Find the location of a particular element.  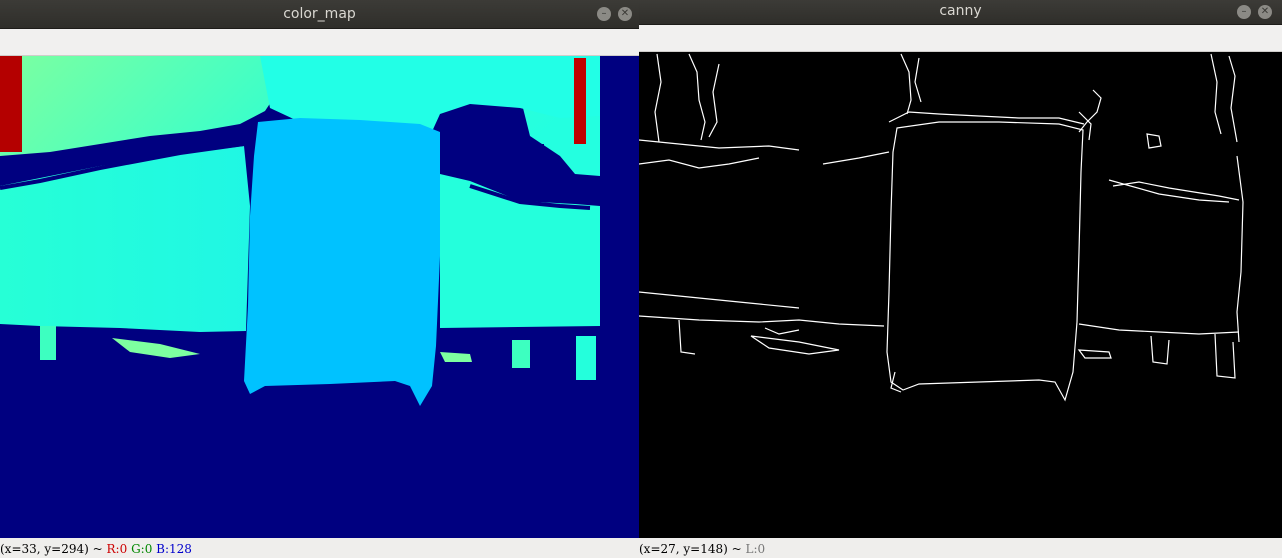

canny-titlebar: canny – ✕ is located at coordinates (960, 12).